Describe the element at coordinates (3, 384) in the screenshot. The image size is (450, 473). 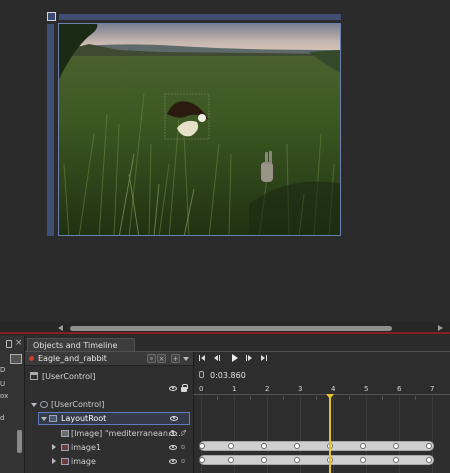
I see `side-panel-text: U` at that location.